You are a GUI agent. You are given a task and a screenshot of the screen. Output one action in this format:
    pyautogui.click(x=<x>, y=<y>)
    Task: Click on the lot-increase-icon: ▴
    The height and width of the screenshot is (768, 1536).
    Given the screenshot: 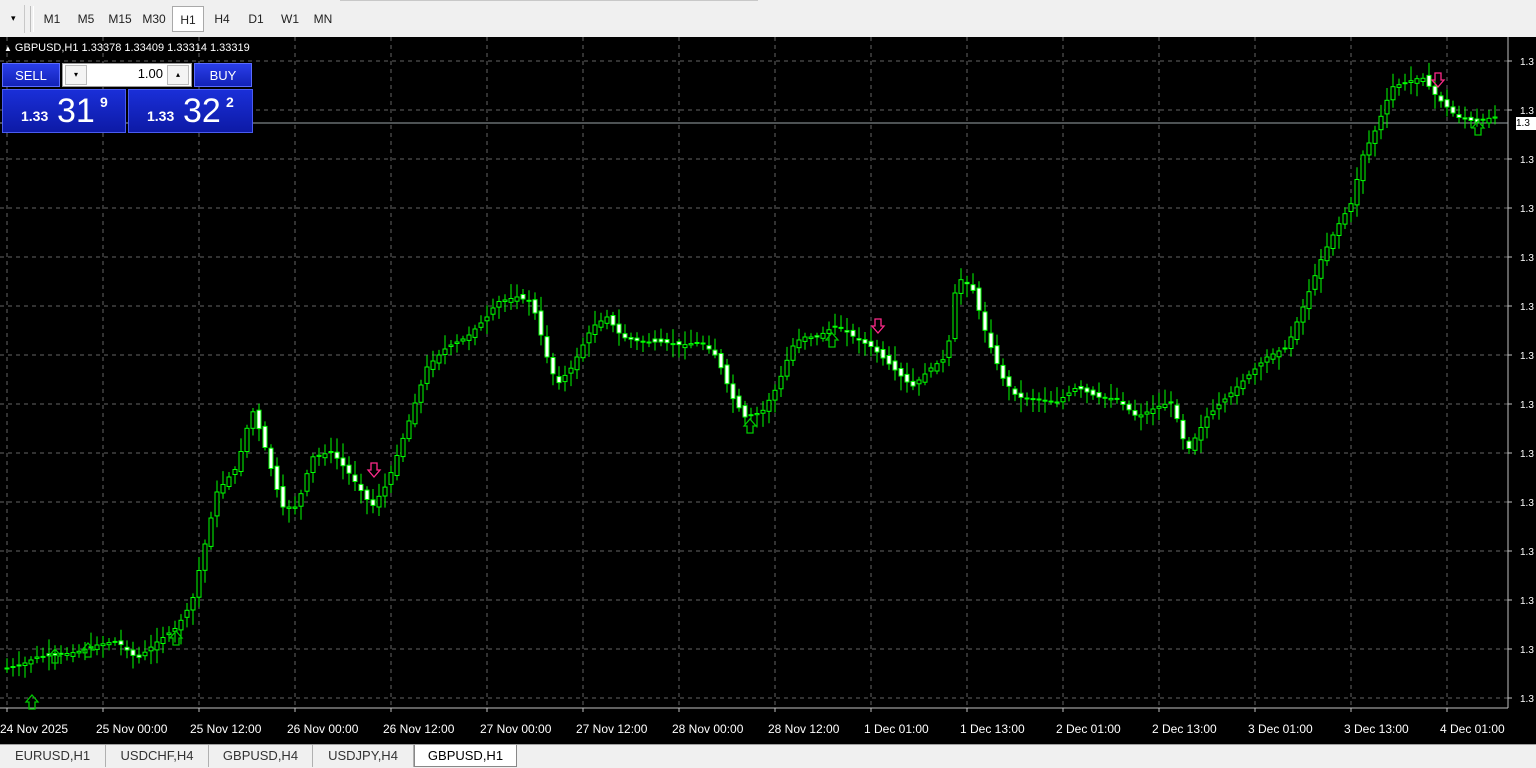 What is the action you would take?
    pyautogui.click(x=178, y=75)
    